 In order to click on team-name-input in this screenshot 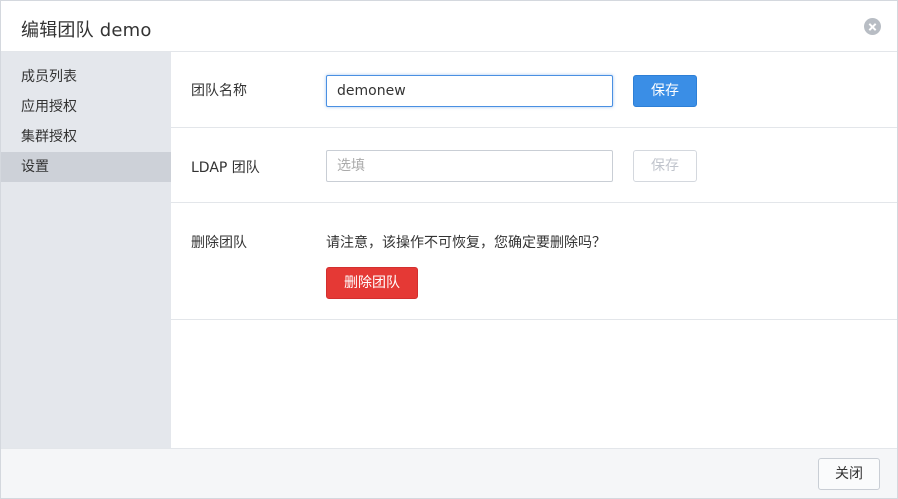, I will do `click(469, 91)`.